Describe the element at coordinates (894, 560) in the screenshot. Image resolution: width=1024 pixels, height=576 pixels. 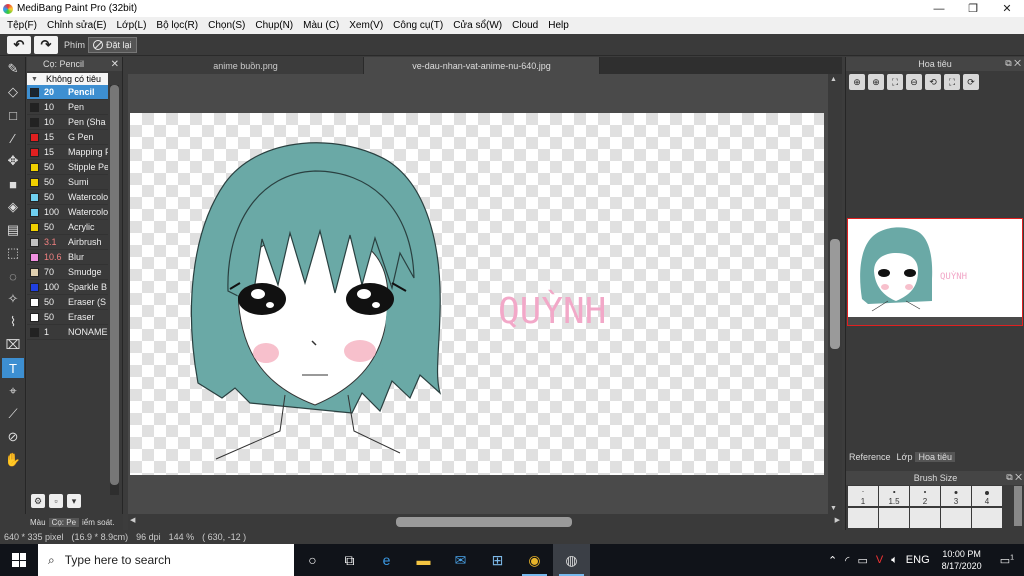
I see `volume-icon: 🔈︎` at that location.